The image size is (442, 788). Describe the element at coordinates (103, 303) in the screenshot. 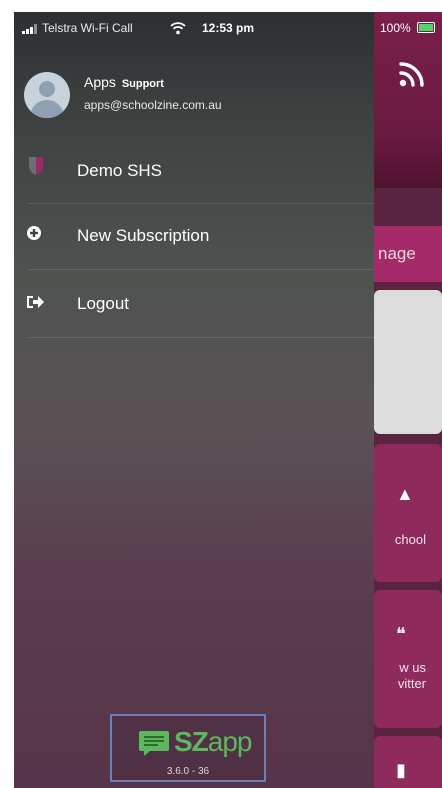

I see `drawer-item-logout-label: Logout` at that location.